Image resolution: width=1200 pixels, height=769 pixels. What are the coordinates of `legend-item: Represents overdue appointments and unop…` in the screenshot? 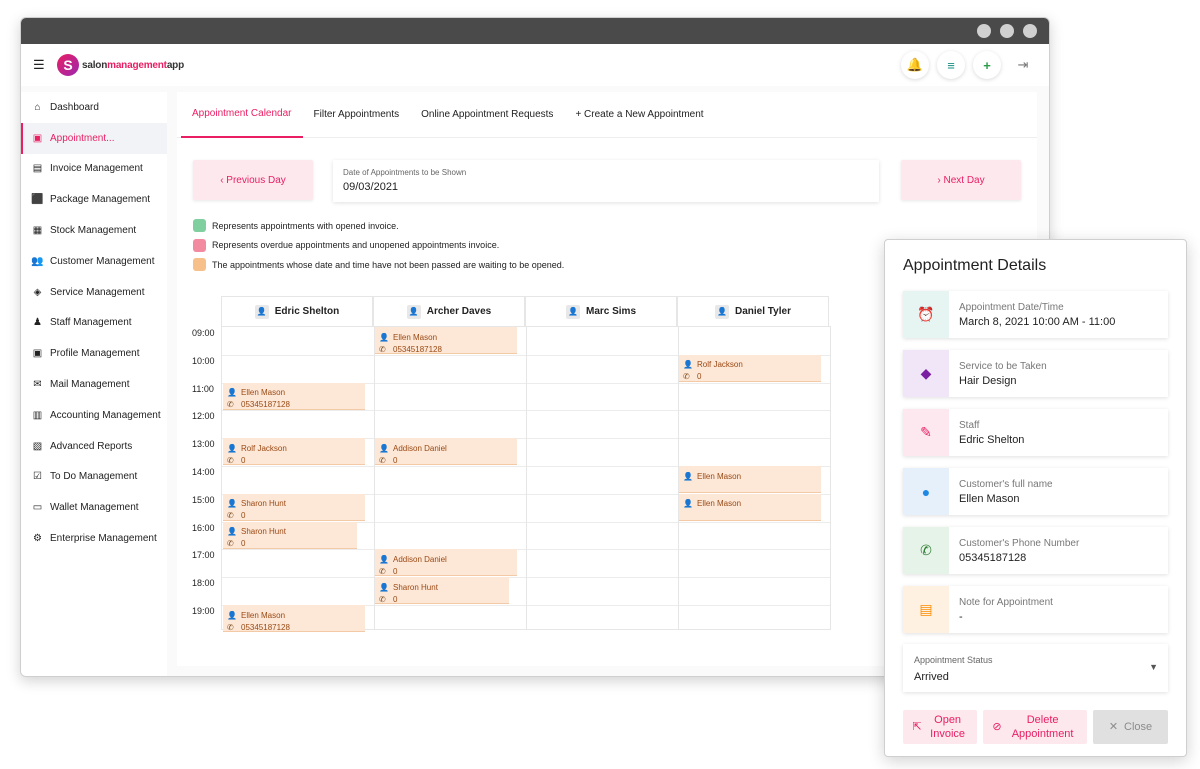 It's located at (378, 246).